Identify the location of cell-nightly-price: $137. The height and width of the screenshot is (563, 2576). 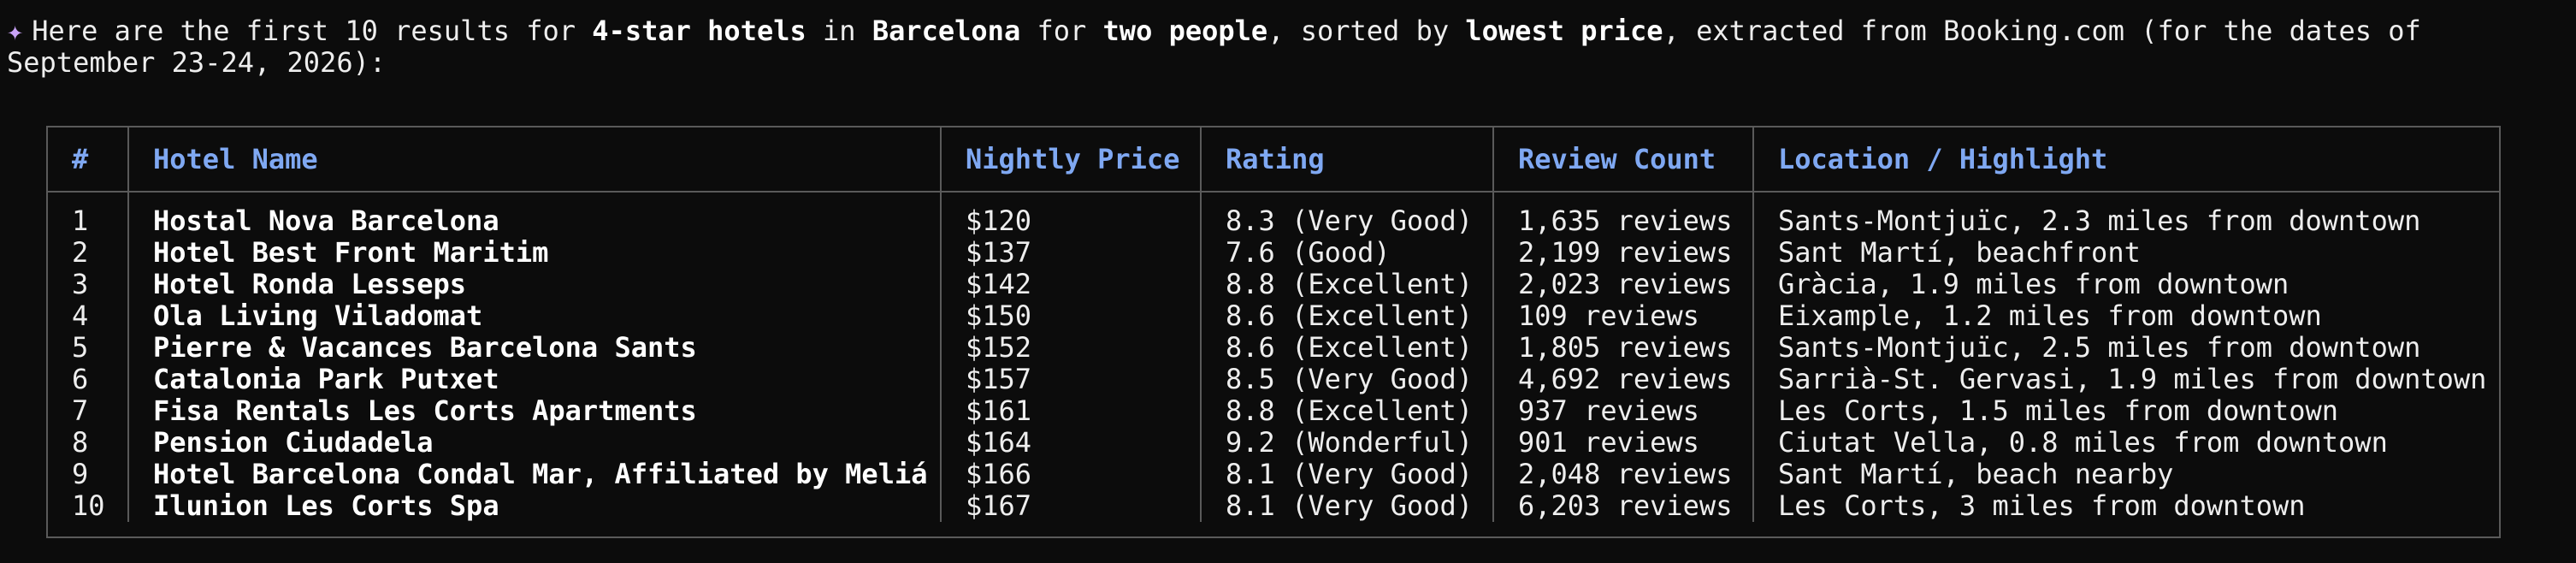
(1071, 253).